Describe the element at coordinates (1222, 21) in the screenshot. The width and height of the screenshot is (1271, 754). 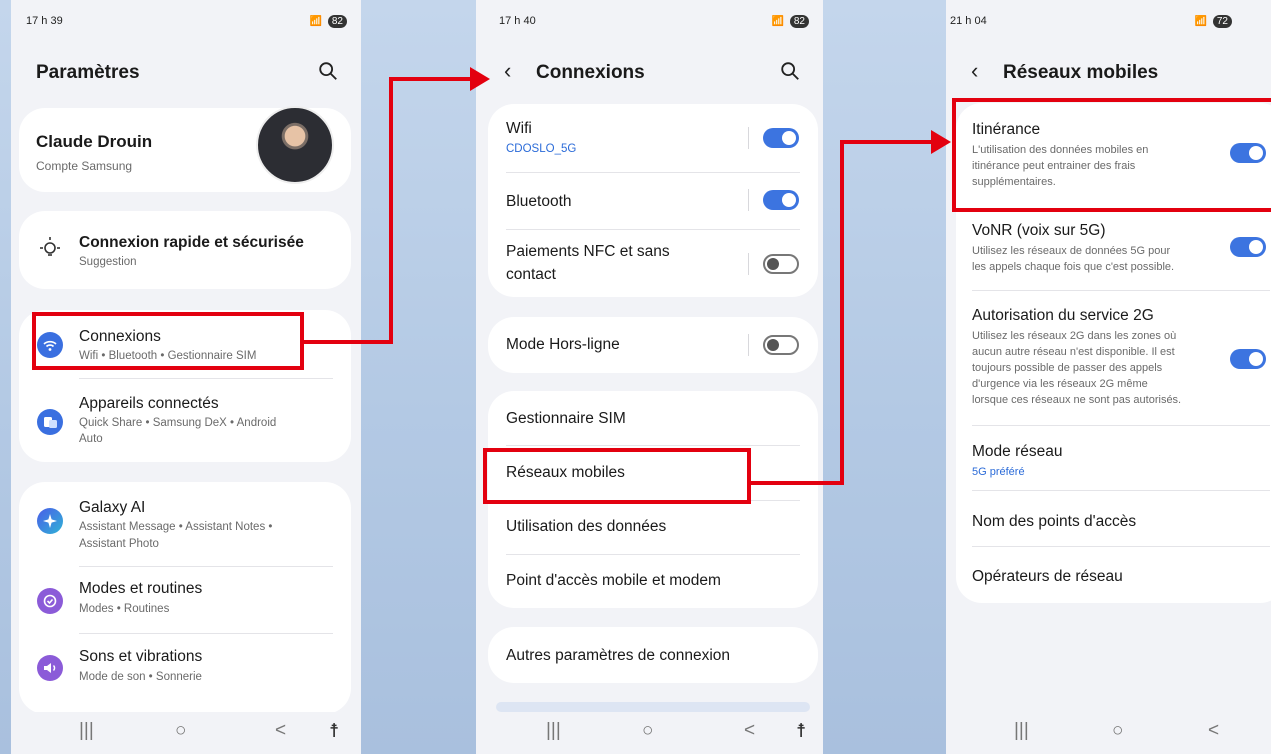
I see `battery-icon: 72` at that location.